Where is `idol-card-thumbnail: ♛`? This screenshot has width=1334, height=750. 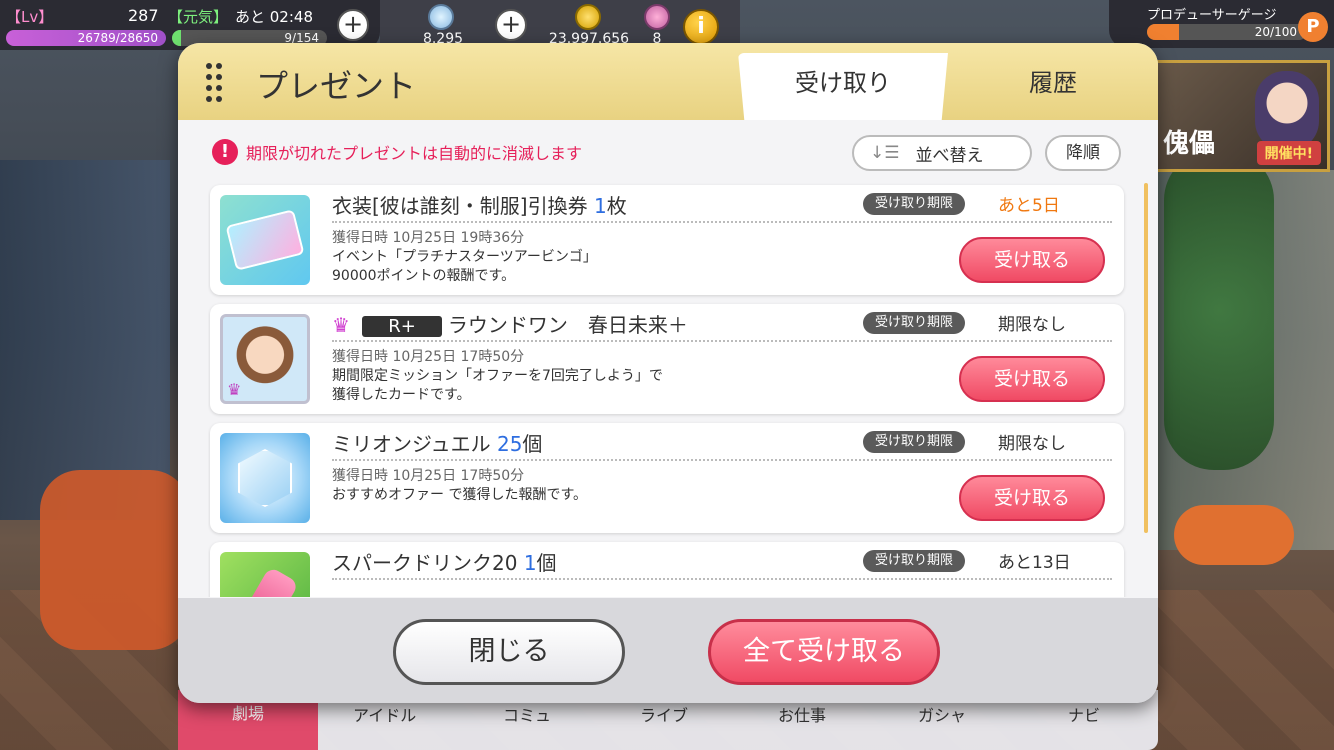
idol-card-thumbnail: ♛ is located at coordinates (265, 359).